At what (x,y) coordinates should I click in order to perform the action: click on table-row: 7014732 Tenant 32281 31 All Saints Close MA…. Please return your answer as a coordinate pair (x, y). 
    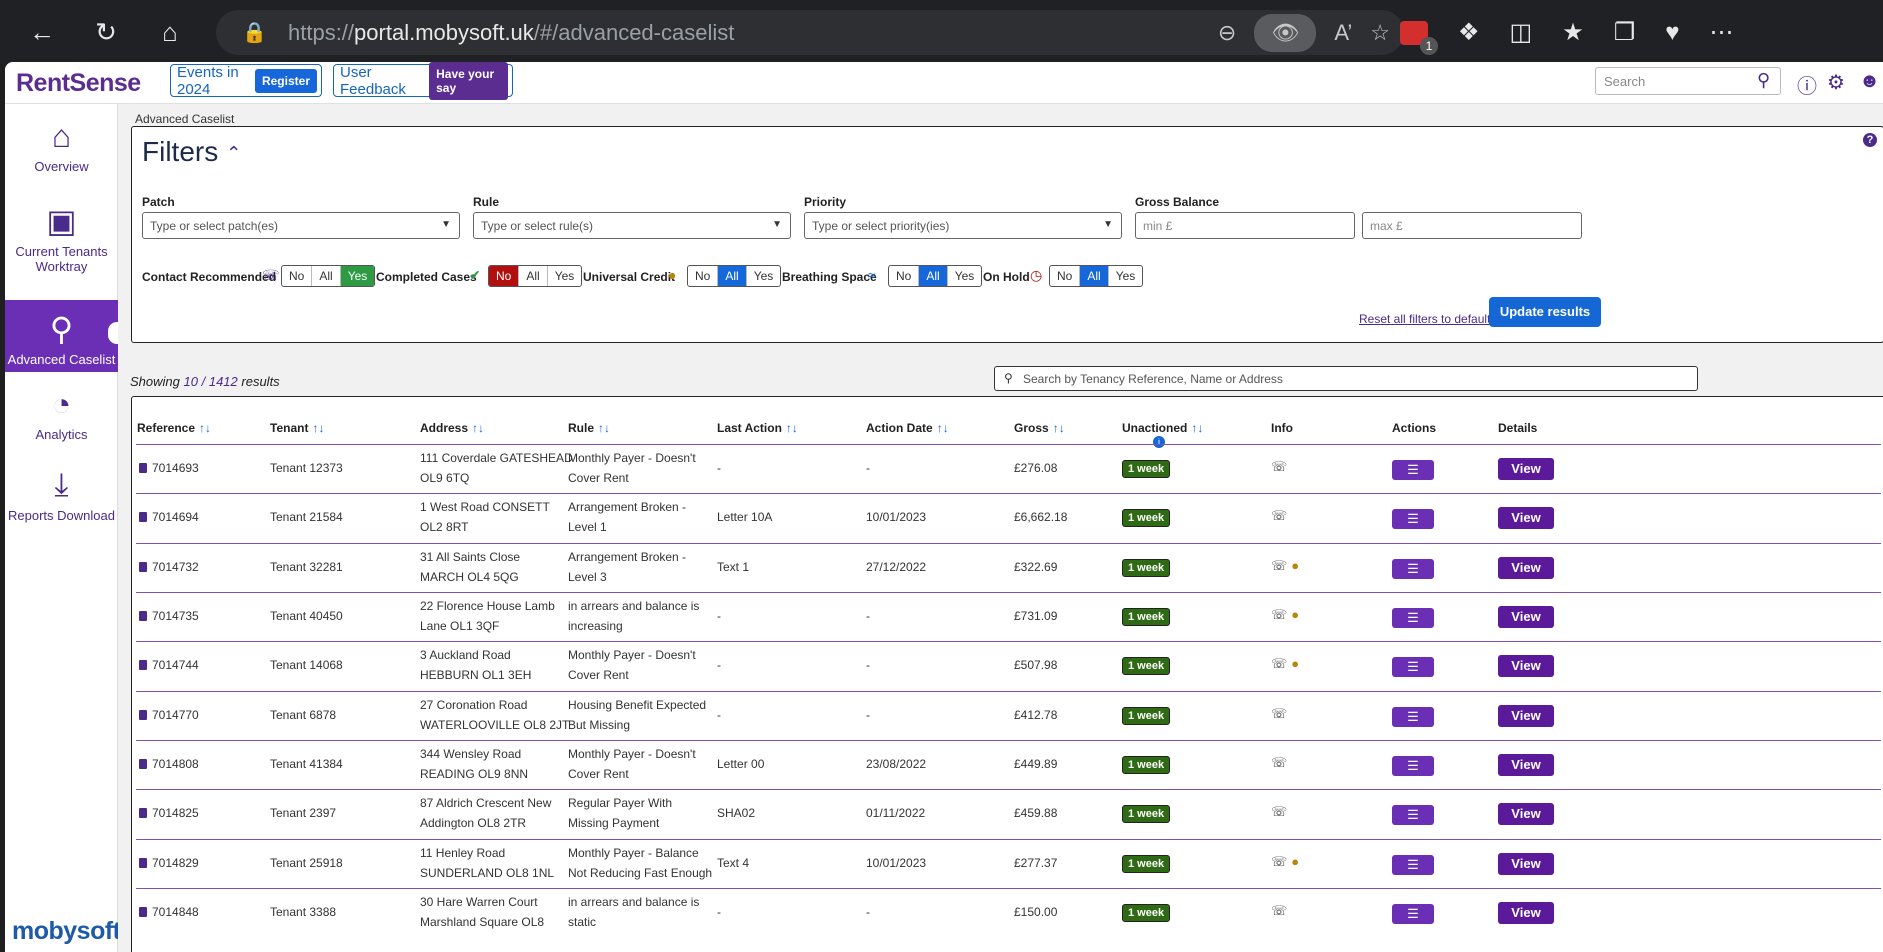
    Looking at the image, I should click on (1008, 567).